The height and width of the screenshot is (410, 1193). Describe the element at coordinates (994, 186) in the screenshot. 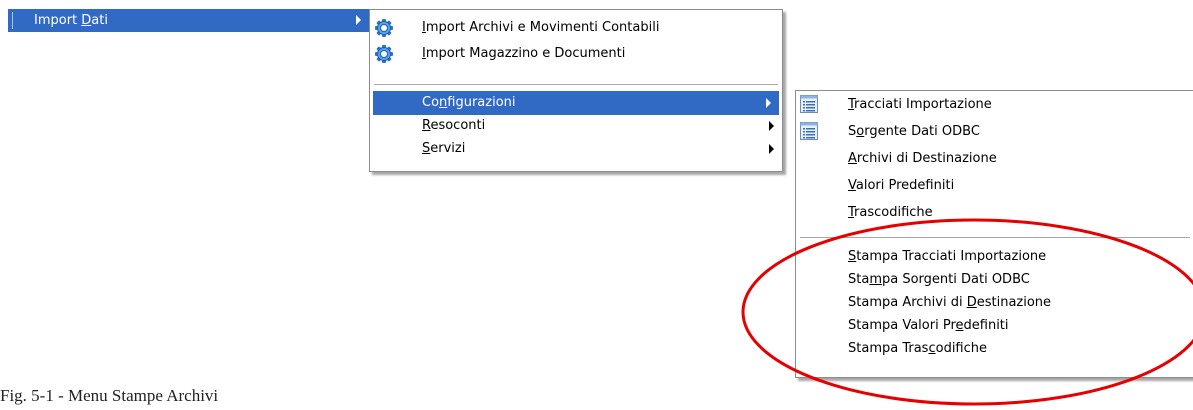

I see `menu-item: Valori Predefiniti` at that location.